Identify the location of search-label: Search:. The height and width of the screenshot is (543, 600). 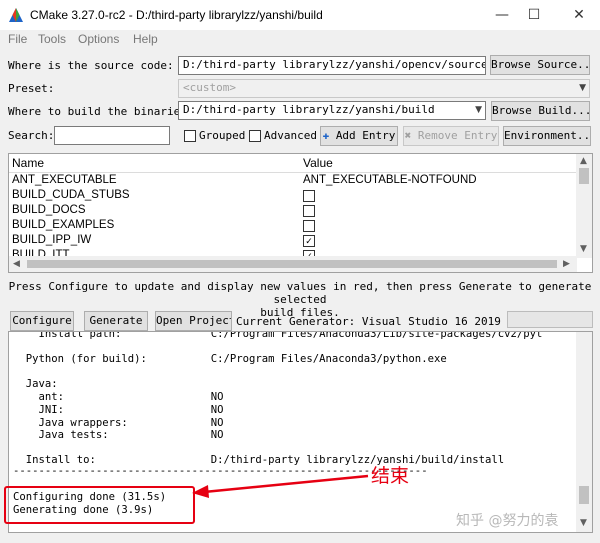
(31, 135).